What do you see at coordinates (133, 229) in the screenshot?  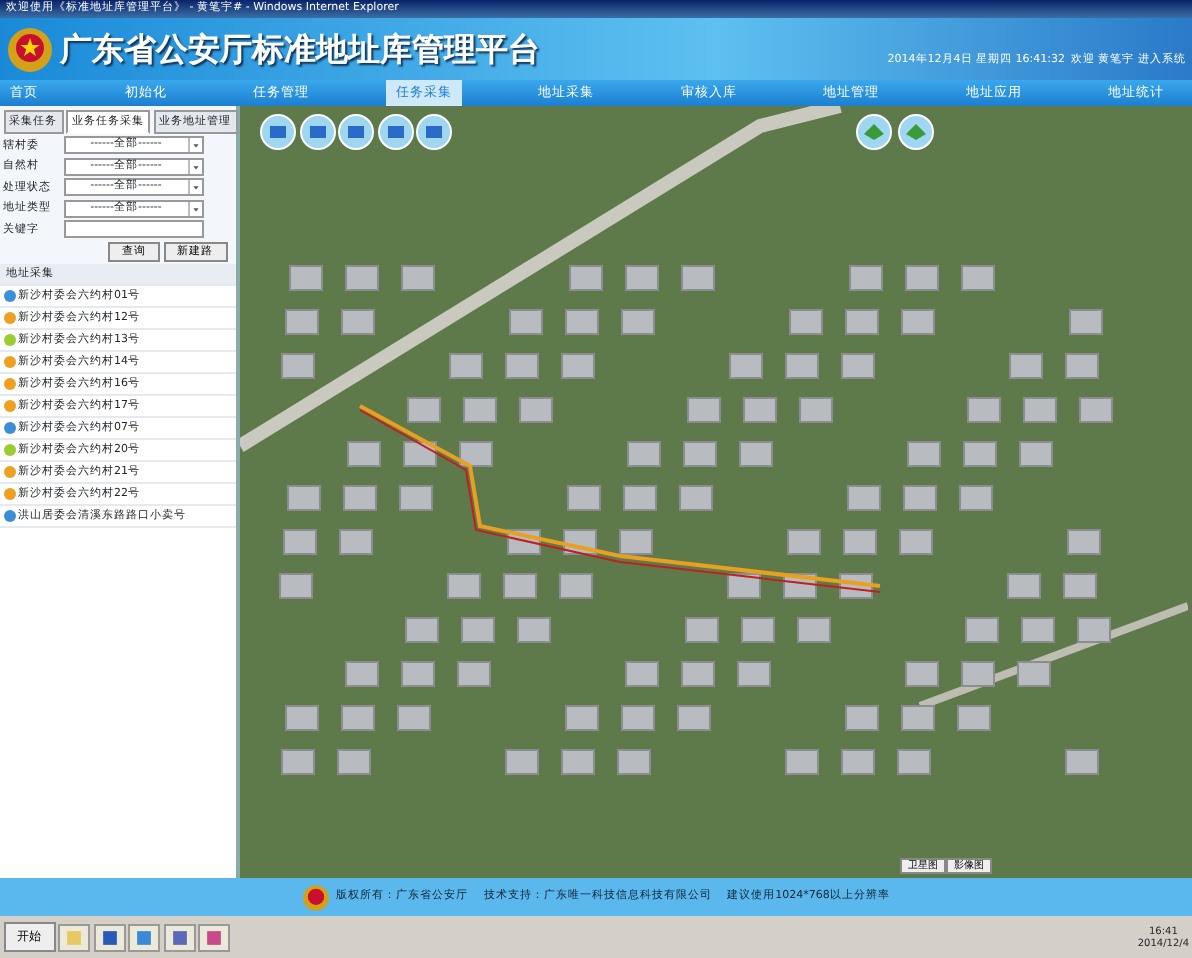 I see `keyword-field` at bounding box center [133, 229].